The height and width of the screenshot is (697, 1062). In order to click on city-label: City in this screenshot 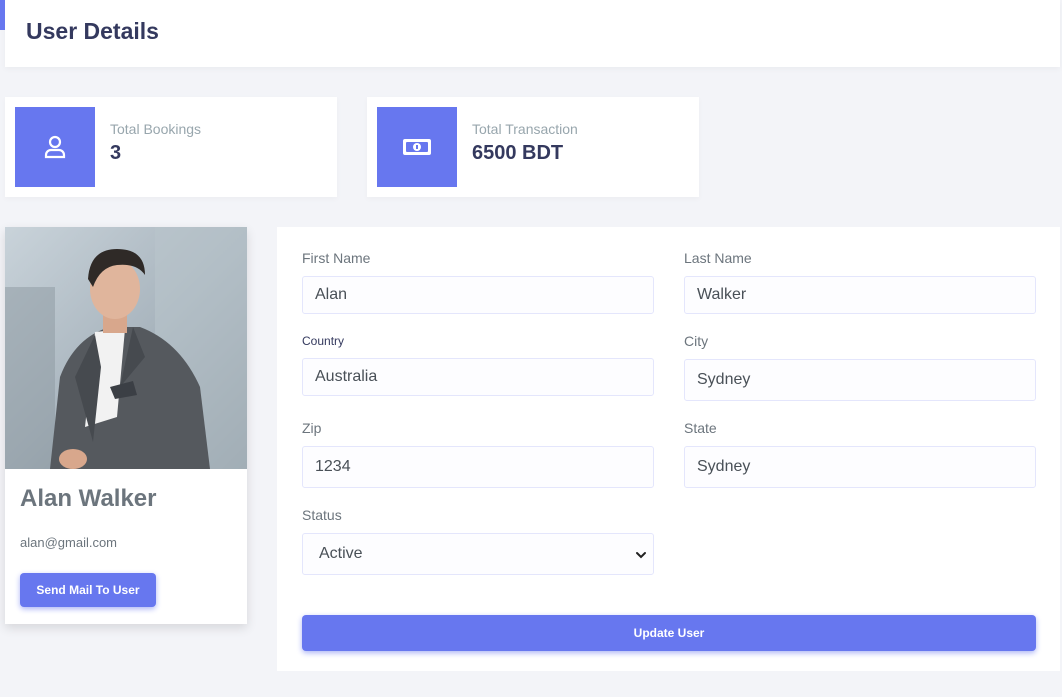, I will do `click(696, 341)`.